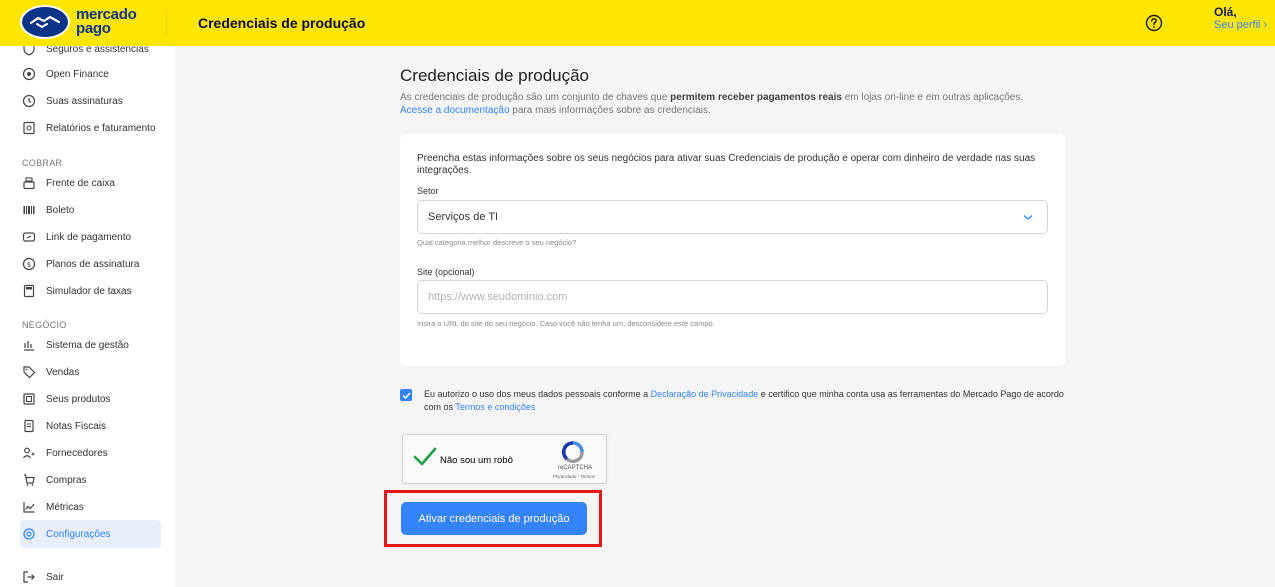 This screenshot has height=587, width=1275. Describe the element at coordinates (1028, 217) in the screenshot. I see `chevron-down-icon` at that location.